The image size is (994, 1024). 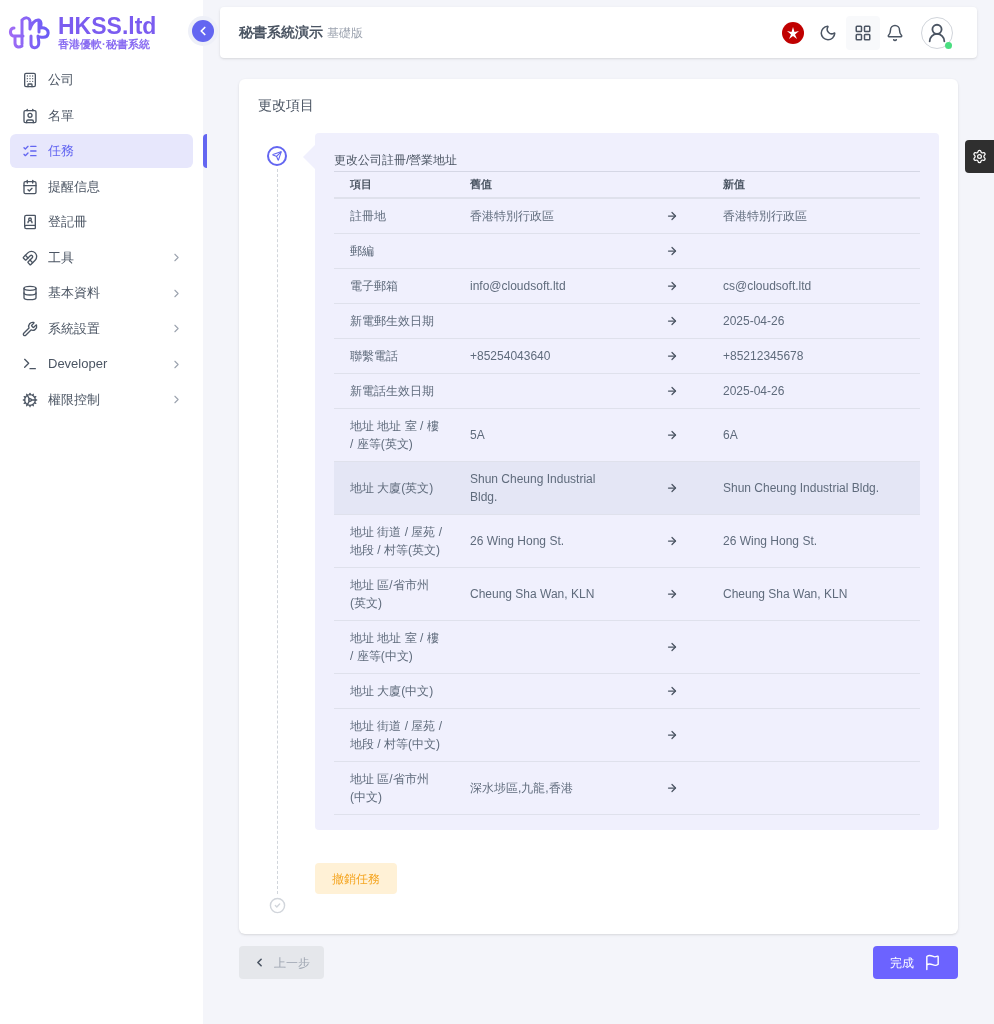 I want to click on table-cell: 地址 地址 室 / 樓 / 座等(中文), so click(x=394, y=647).